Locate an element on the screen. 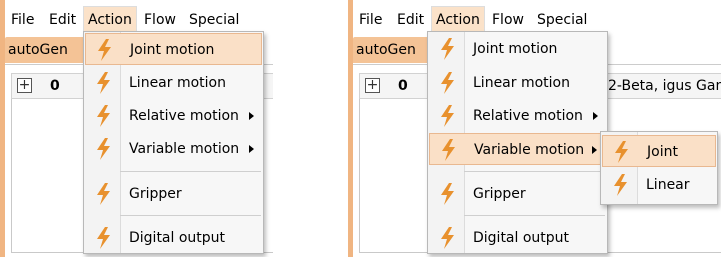 Image resolution: width=721 pixels, height=257 pixels. variable-motion-submenu: Joint Linear is located at coordinates (659, 168).